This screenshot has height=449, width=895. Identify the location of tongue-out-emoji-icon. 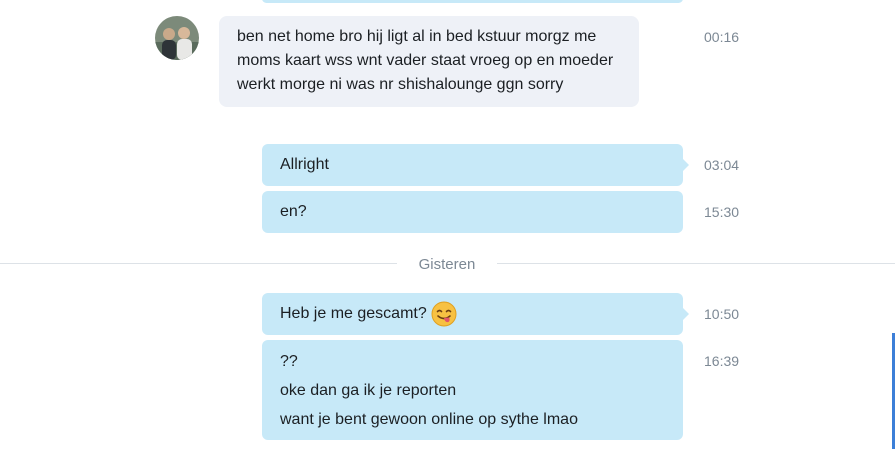
(444, 314).